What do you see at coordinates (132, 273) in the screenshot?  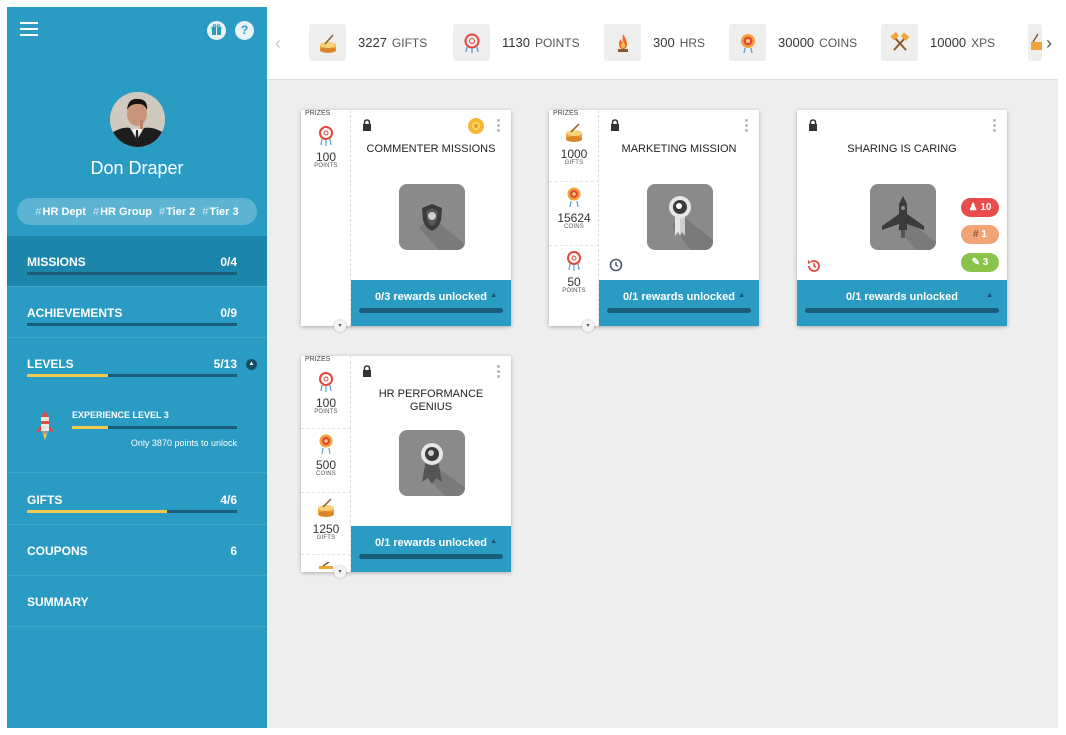 I see `missions-progress` at bounding box center [132, 273].